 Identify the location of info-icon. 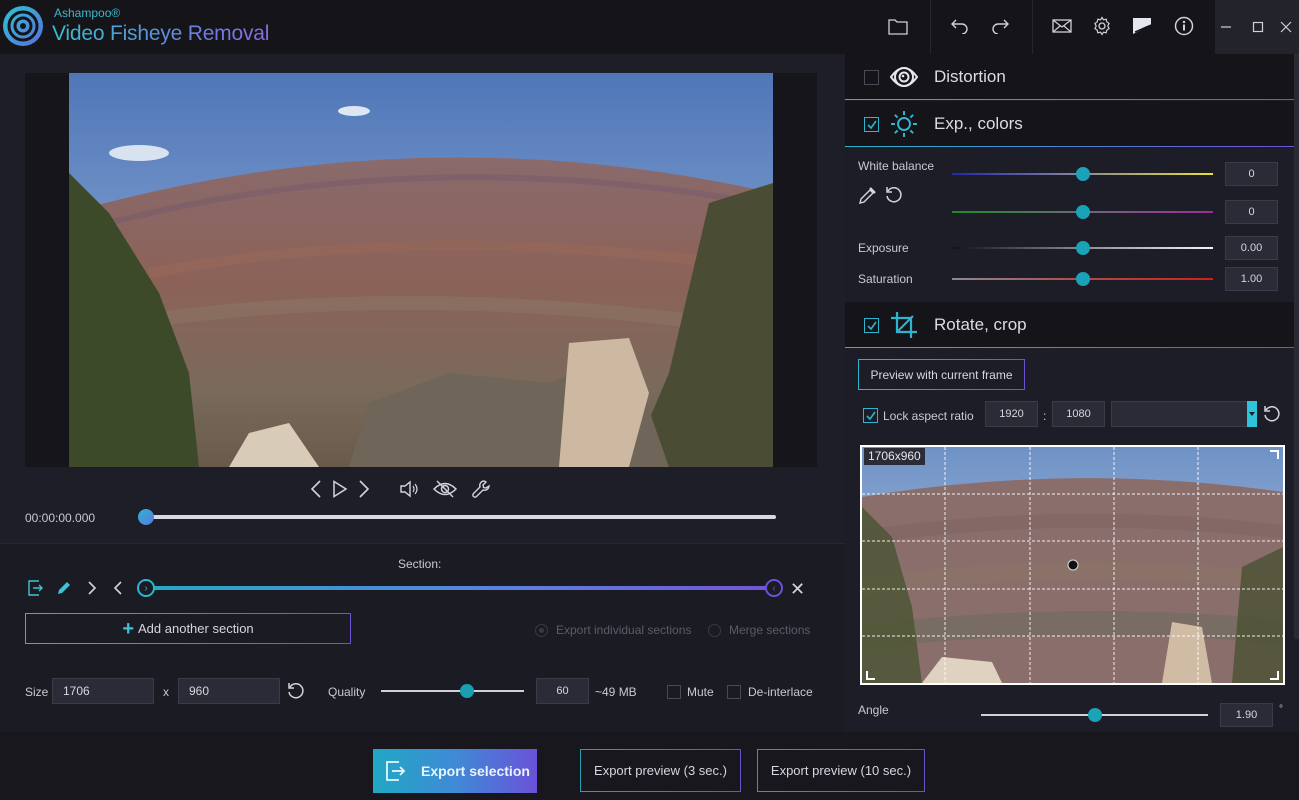
(1184, 26).